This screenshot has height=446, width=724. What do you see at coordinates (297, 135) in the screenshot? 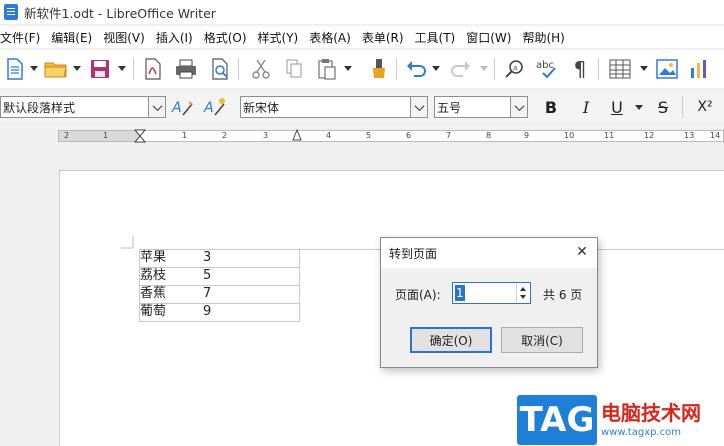
I see `column-marker-icon` at bounding box center [297, 135].